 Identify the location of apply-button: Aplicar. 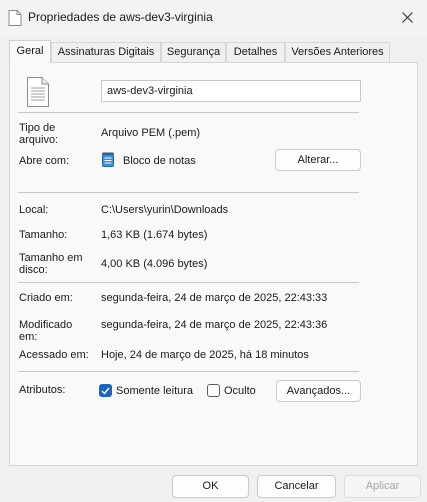
(382, 486).